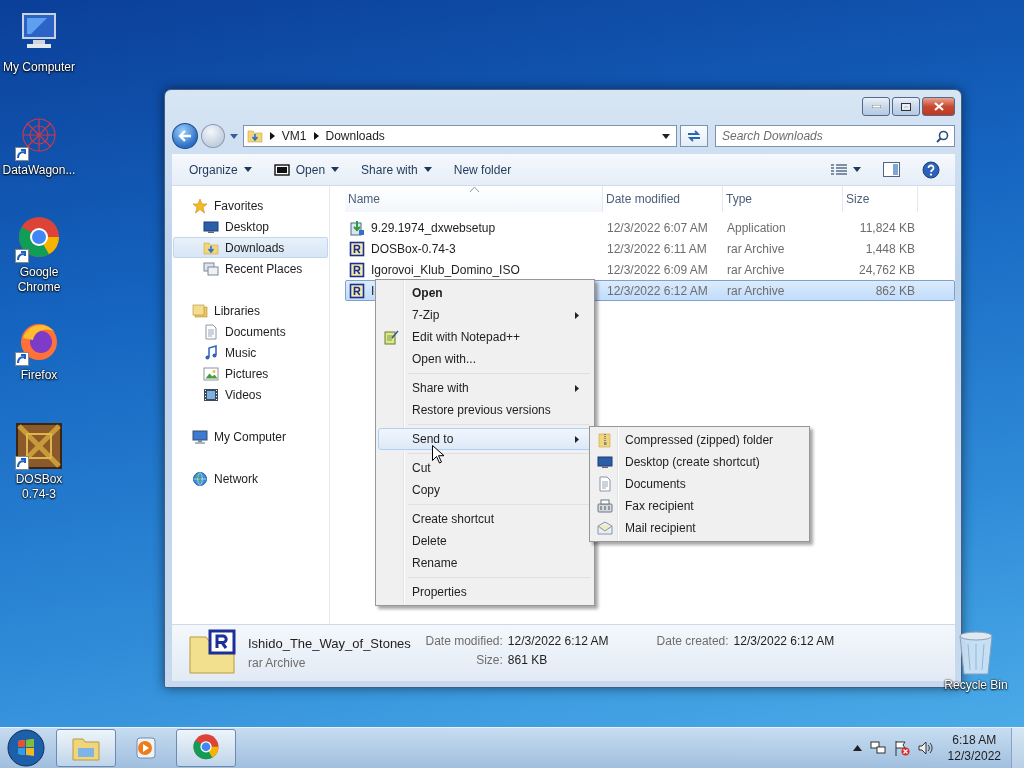 This screenshot has width=1024, height=768. Describe the element at coordinates (938, 106) in the screenshot. I see `close-button` at that location.